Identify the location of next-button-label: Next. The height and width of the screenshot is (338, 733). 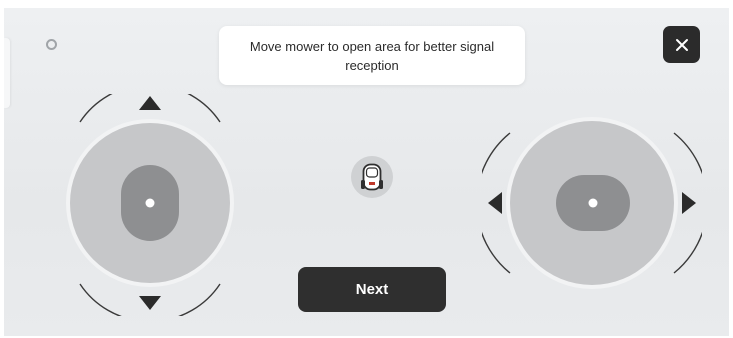
(372, 289).